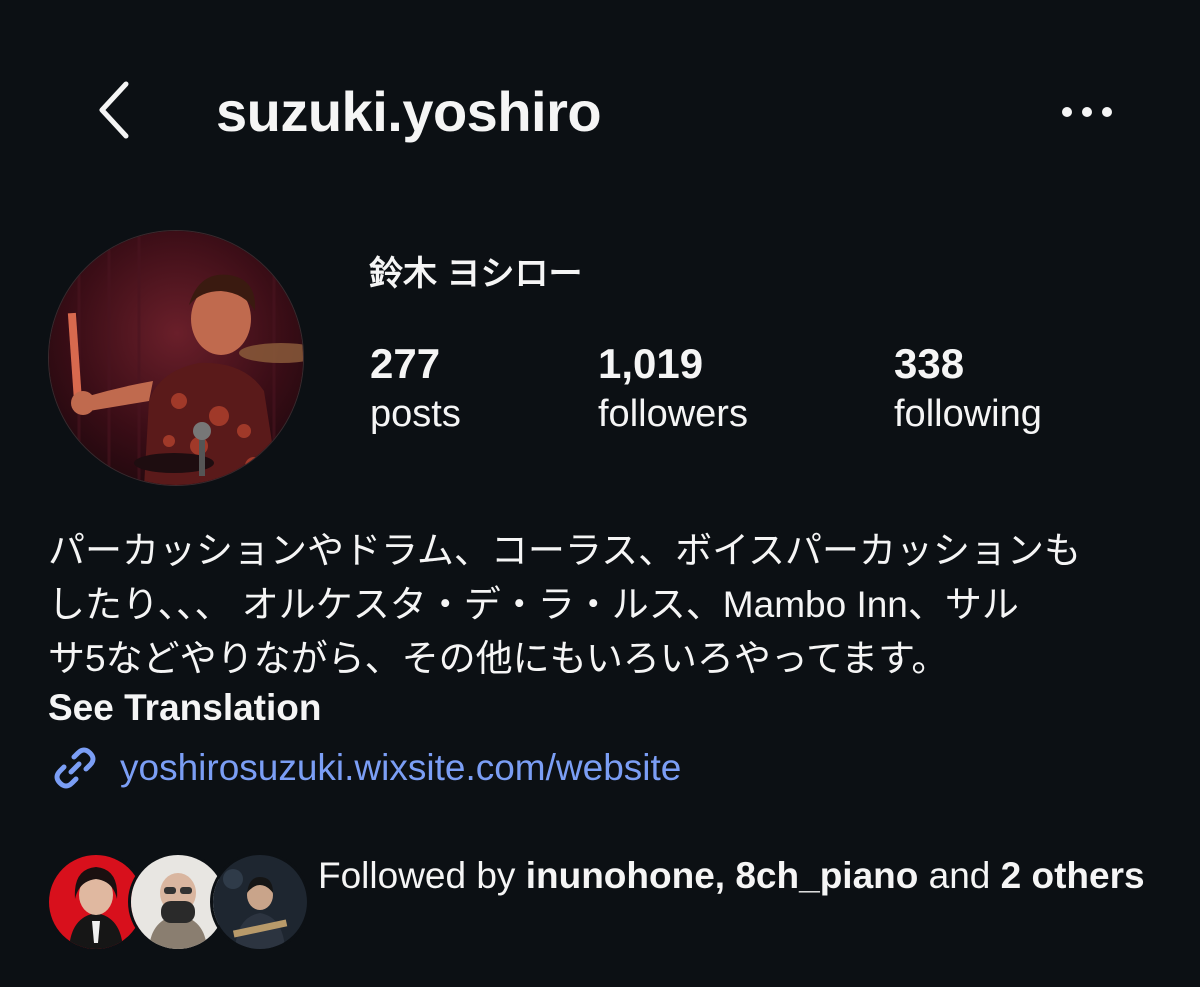 Image resolution: width=1200 pixels, height=987 pixels. What do you see at coordinates (422, 875) in the screenshot?
I see `followed-by-prefix: Followed by` at bounding box center [422, 875].